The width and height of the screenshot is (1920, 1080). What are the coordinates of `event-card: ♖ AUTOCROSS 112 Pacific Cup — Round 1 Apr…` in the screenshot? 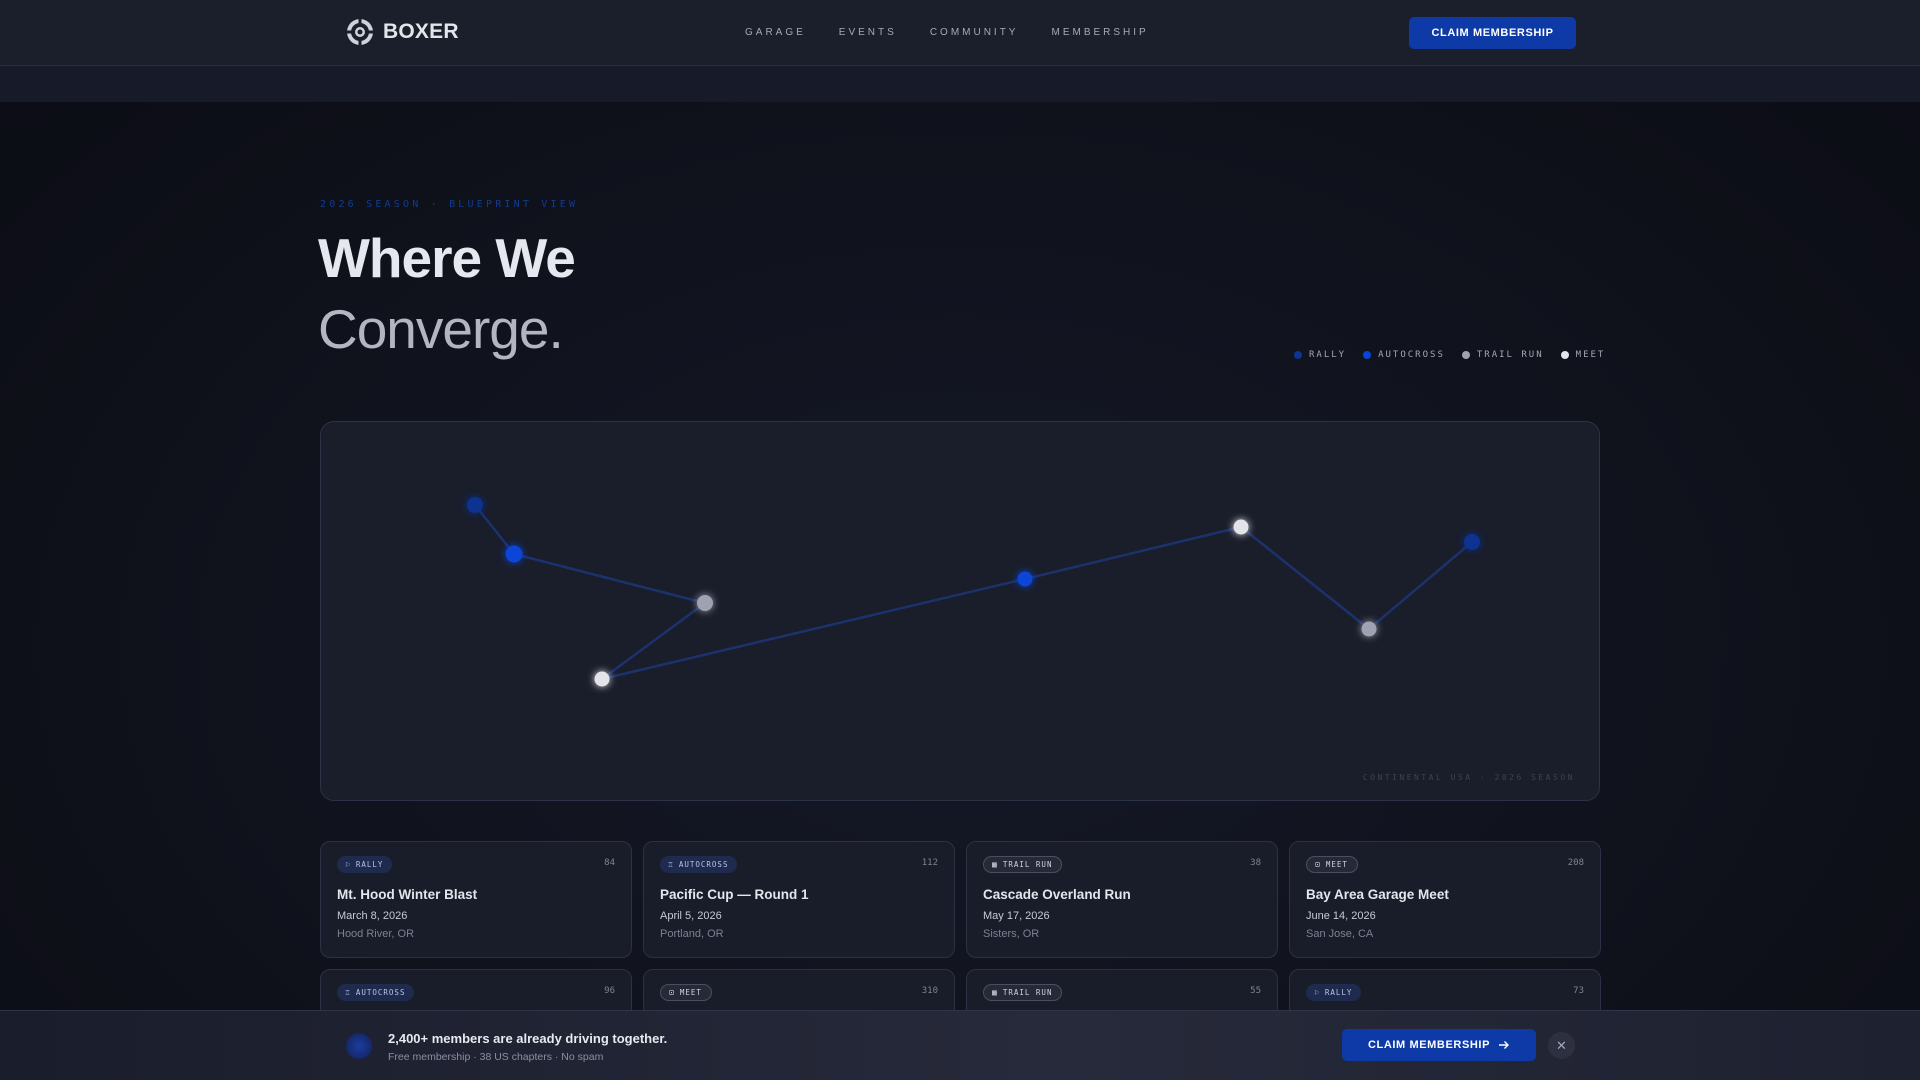 It's located at (799, 899).